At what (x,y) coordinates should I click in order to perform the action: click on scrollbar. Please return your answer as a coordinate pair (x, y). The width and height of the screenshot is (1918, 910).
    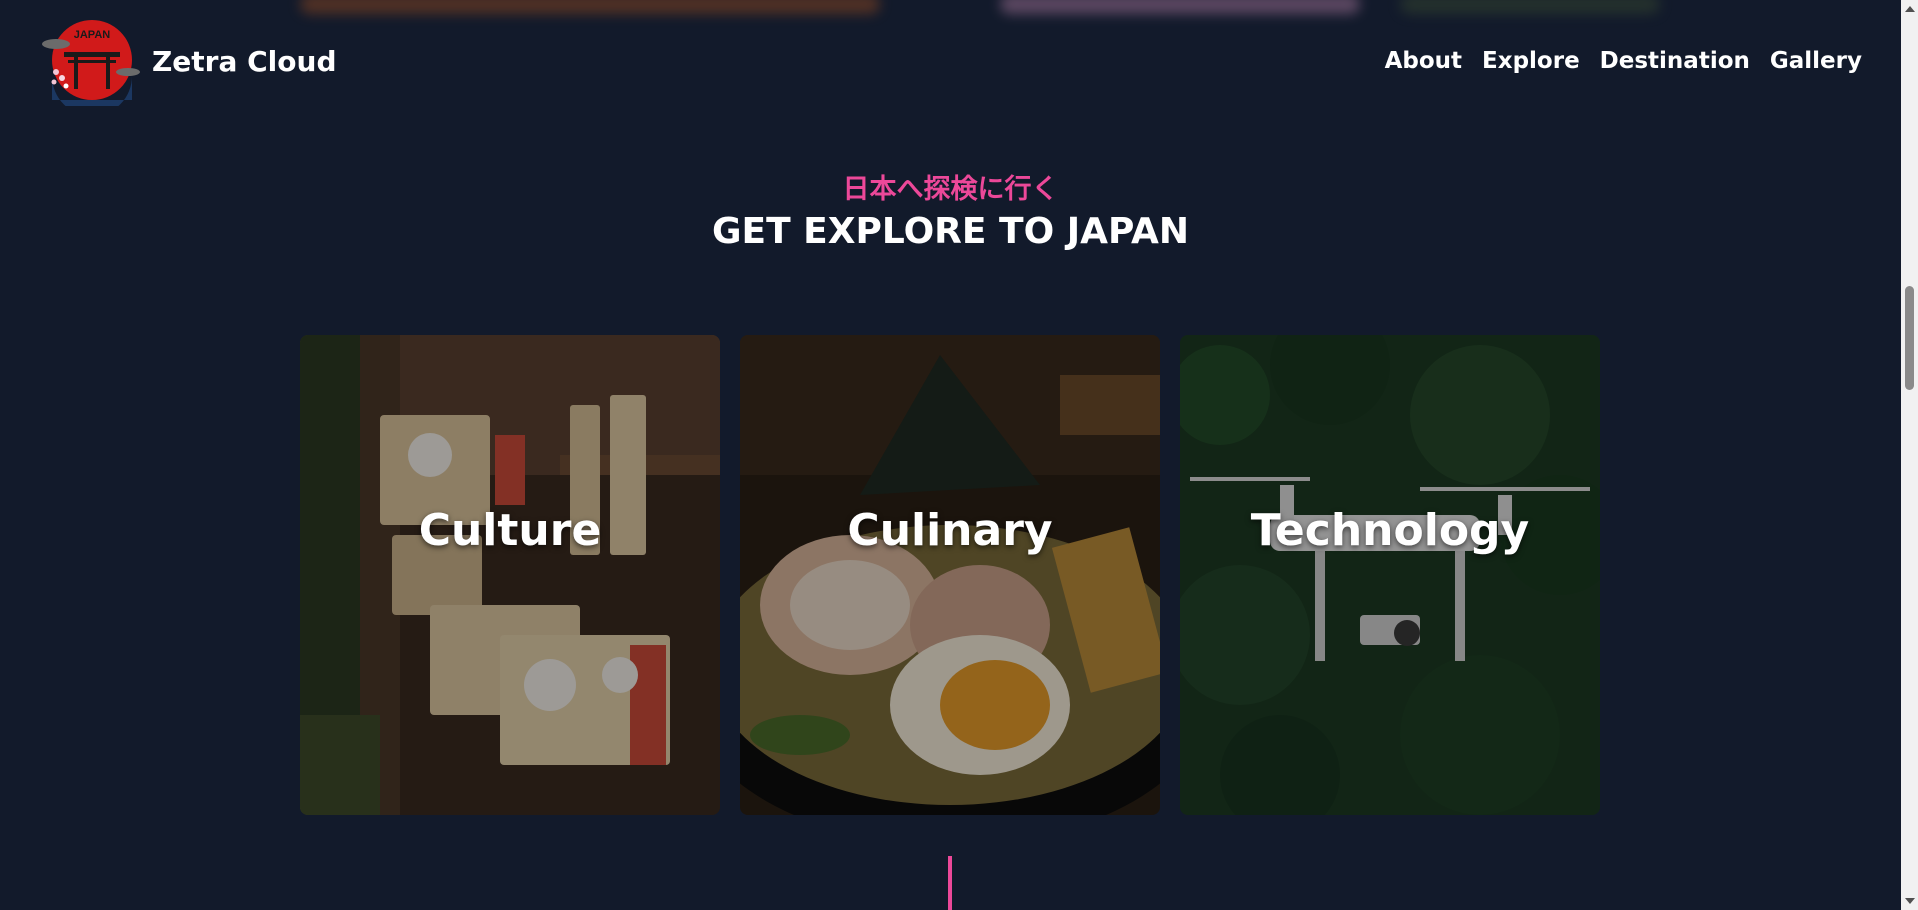
    Looking at the image, I should click on (1909, 455).